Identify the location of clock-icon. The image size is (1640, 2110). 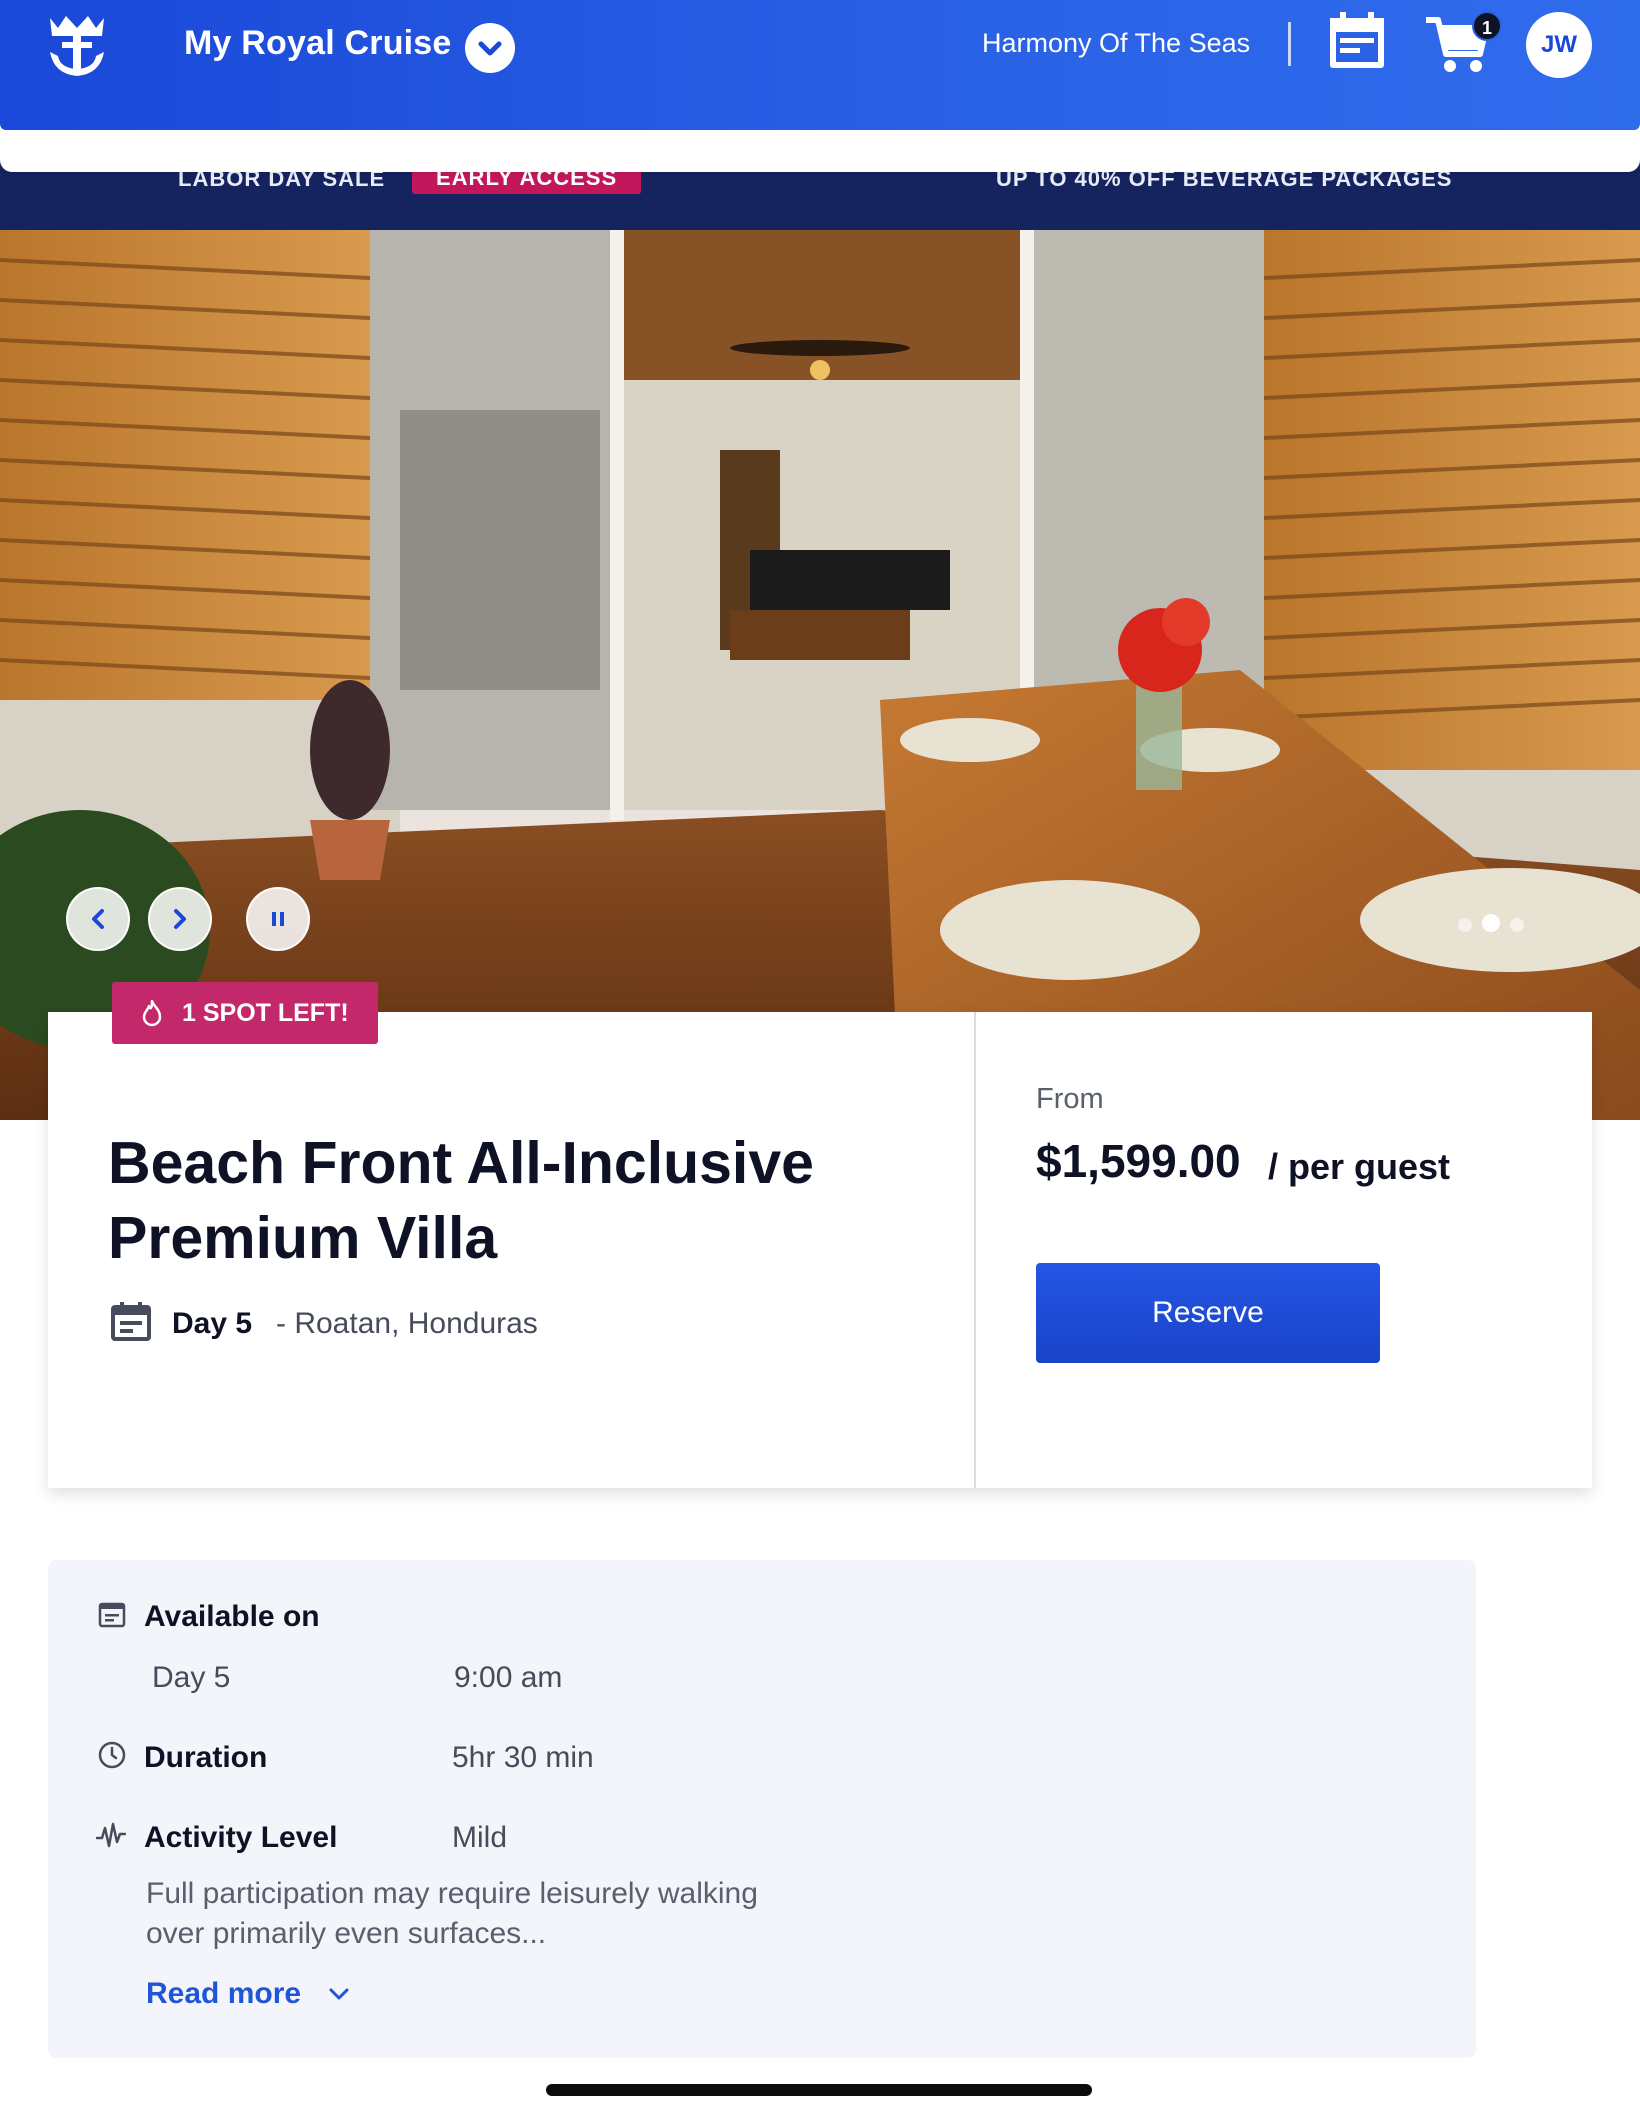
(112, 1755).